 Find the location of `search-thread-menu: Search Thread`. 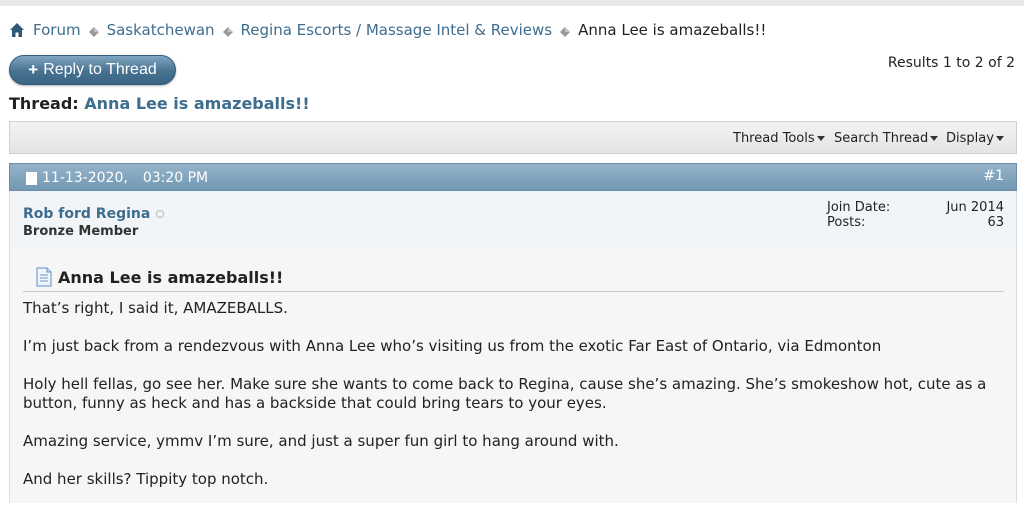

search-thread-menu: Search Thread is located at coordinates (886, 138).